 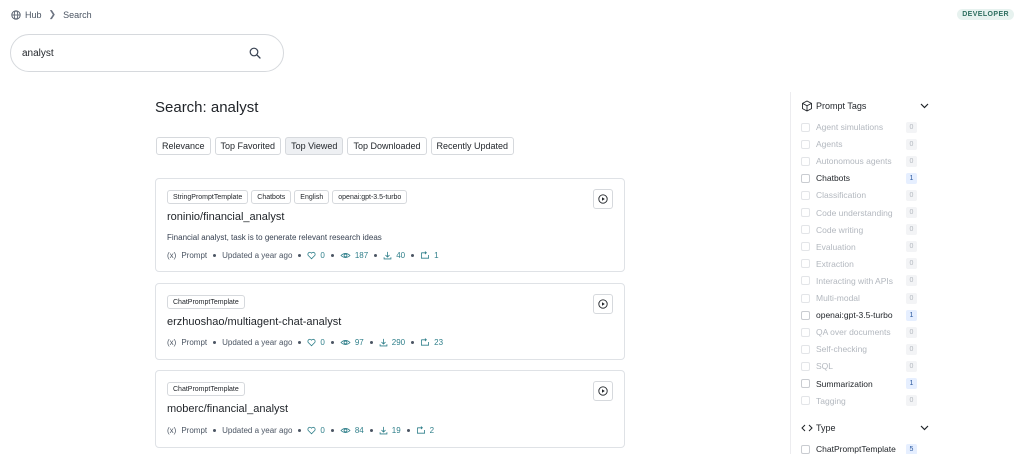 I want to click on sort-tab-top-favorited: Top Favorited, so click(x=248, y=146).